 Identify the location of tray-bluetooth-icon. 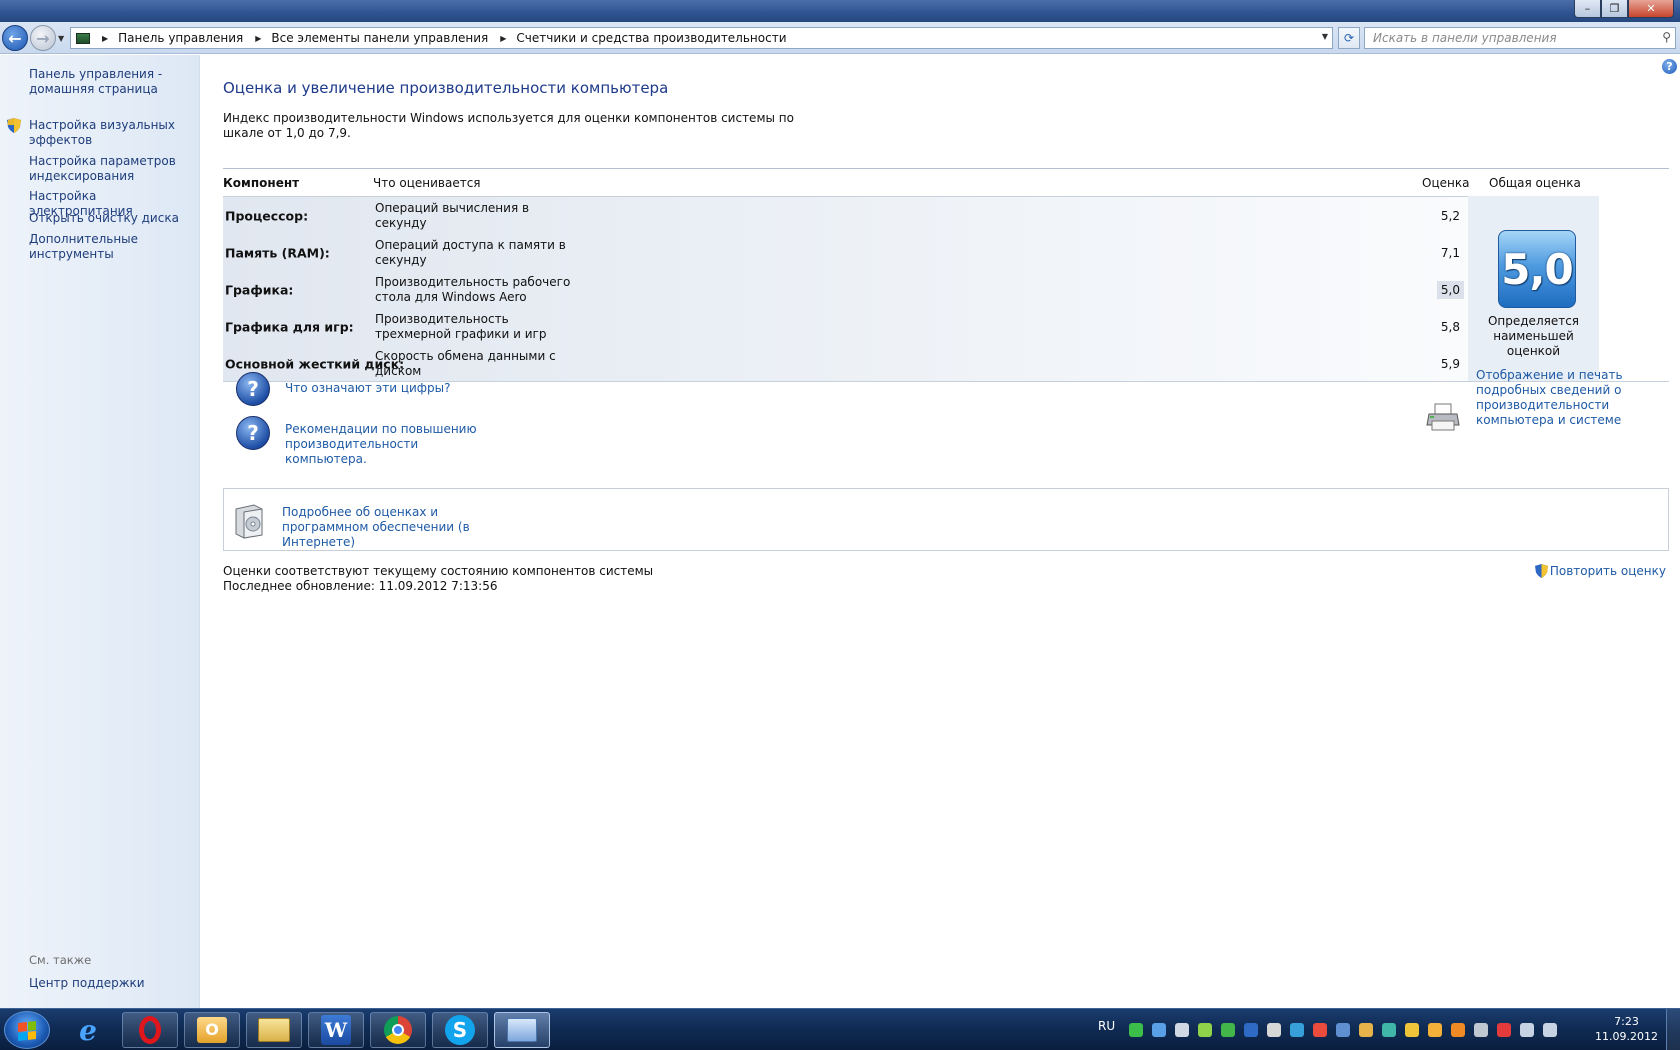
(1343, 1030).